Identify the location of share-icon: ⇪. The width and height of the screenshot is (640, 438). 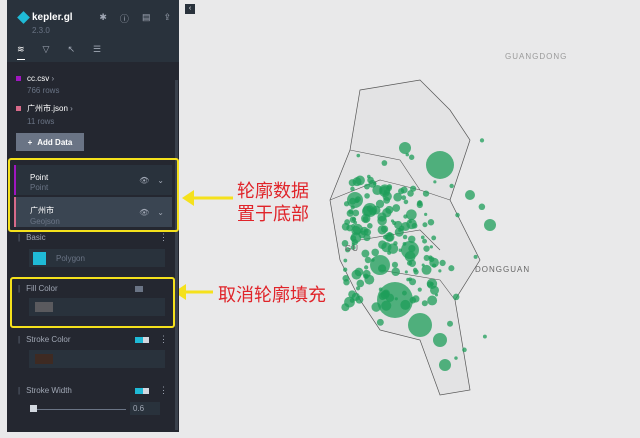
(167, 18).